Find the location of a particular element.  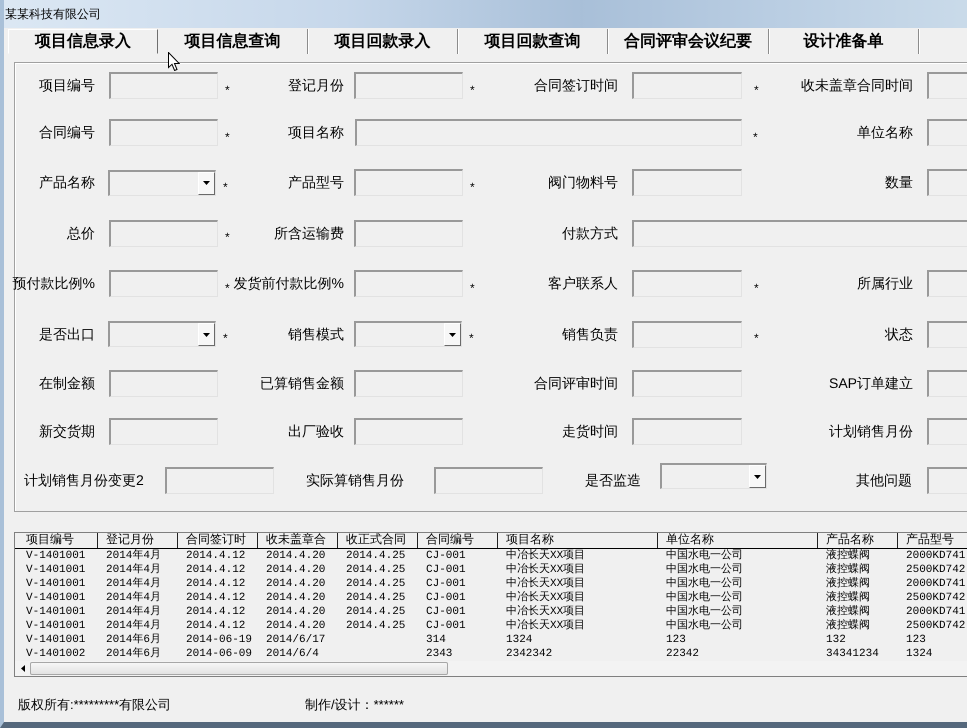

field-label: 走货时间 is located at coordinates (590, 431).